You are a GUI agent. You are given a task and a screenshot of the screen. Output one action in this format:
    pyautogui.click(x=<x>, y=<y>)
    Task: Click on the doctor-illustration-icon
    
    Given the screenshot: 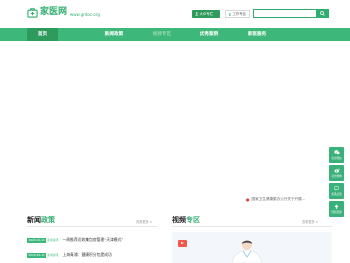 What is the action you would take?
    pyautogui.click(x=247, y=251)
    